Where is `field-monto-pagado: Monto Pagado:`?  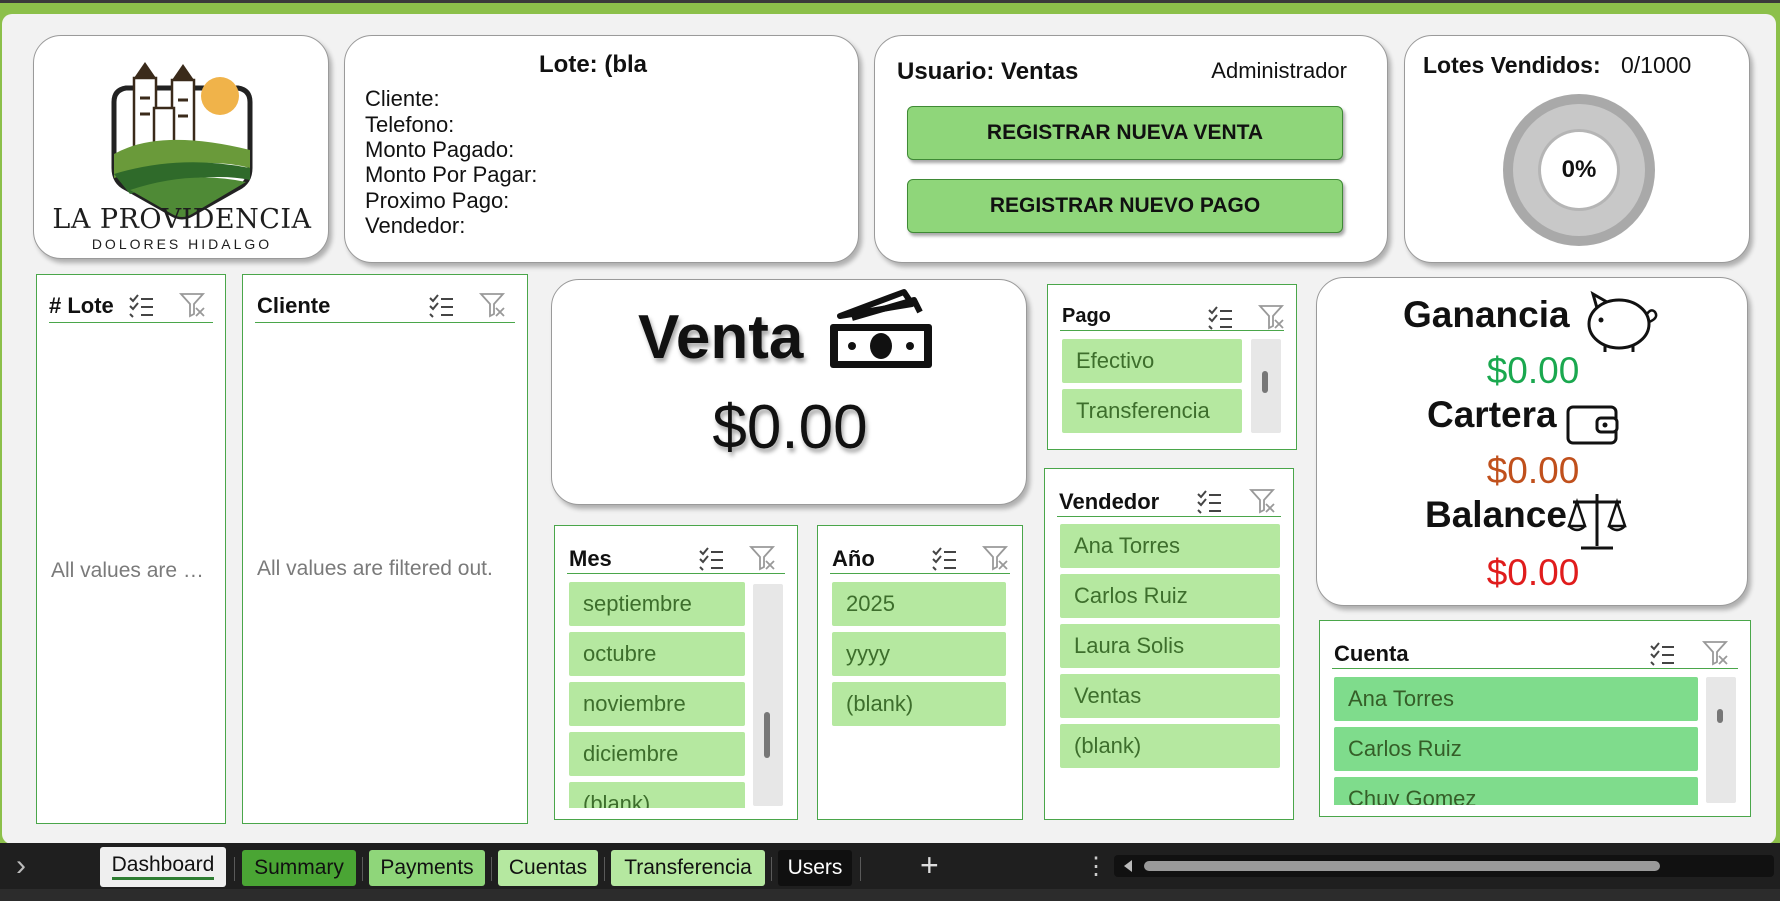
field-monto-pagado: Monto Pagado: is located at coordinates (440, 149).